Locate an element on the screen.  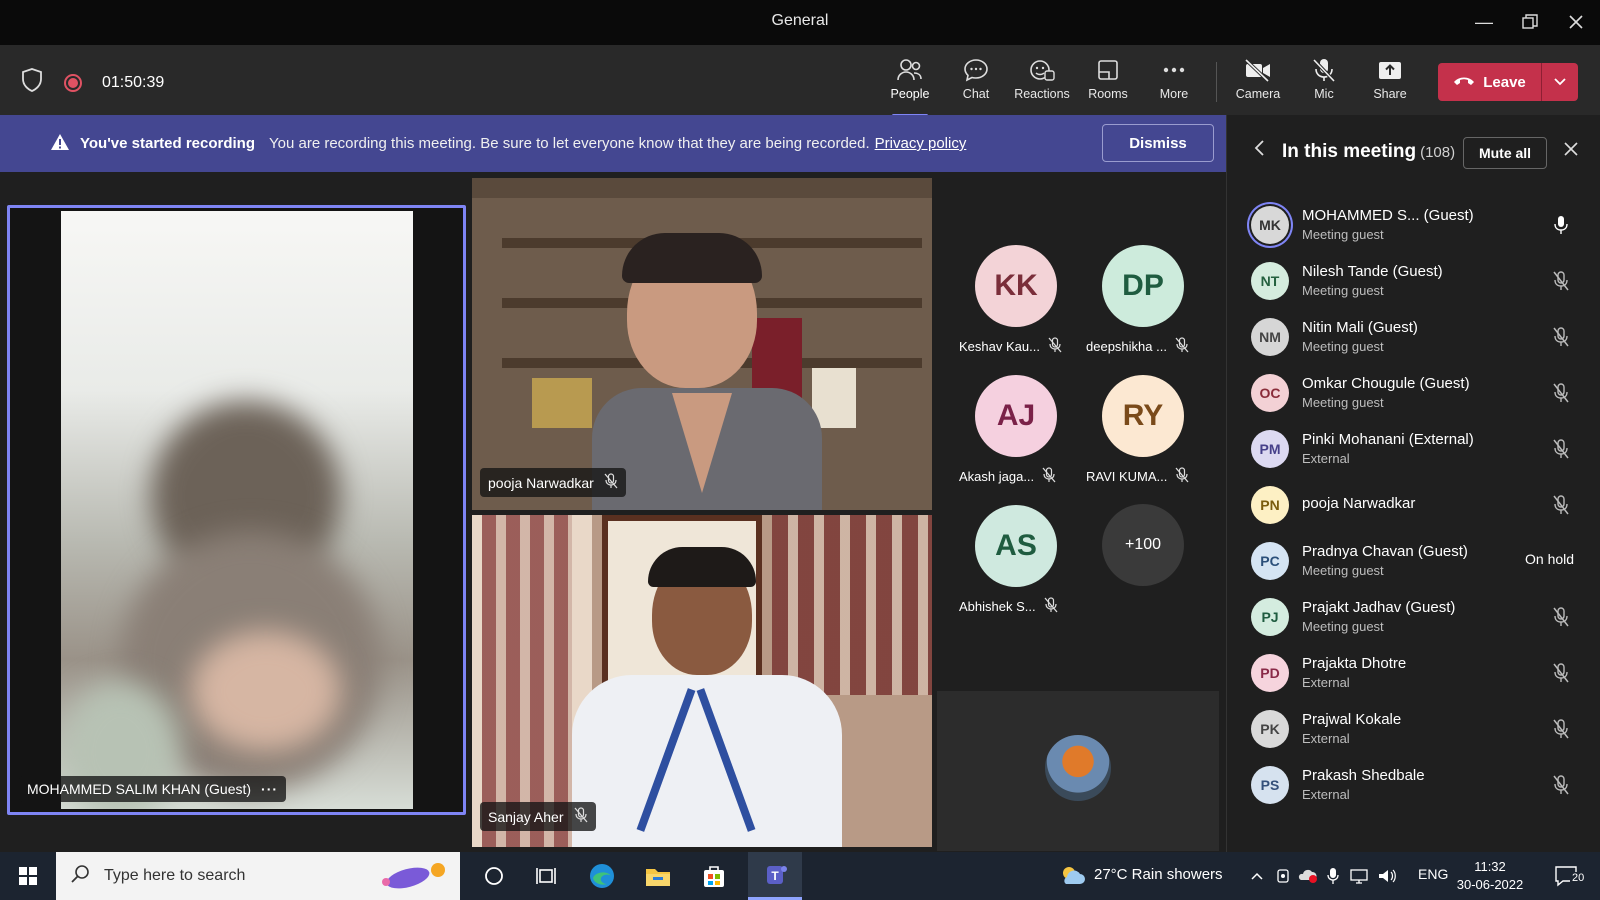
participant-row: PK Prajwal Kokale External is located at coordinates (1413, 729).